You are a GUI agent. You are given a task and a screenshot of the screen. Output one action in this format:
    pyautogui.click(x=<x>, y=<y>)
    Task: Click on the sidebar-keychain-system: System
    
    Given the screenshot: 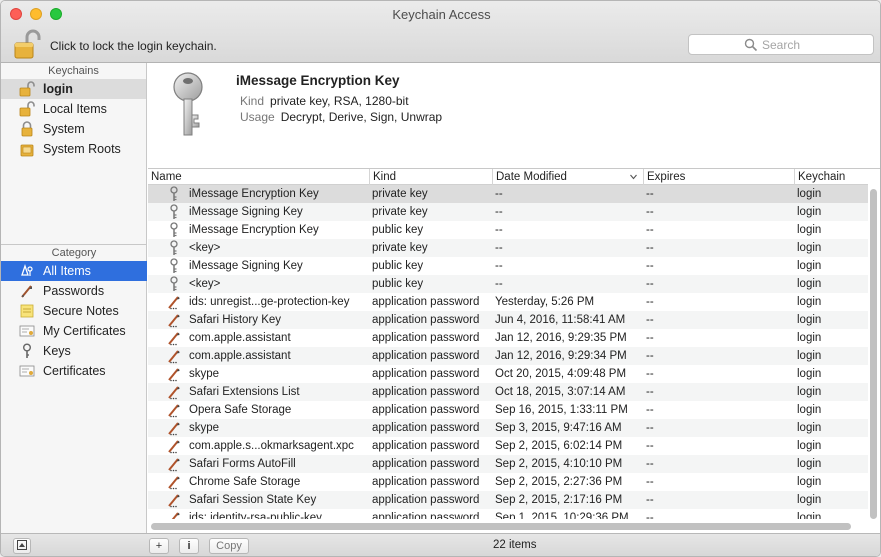 What is the action you would take?
    pyautogui.click(x=73, y=129)
    